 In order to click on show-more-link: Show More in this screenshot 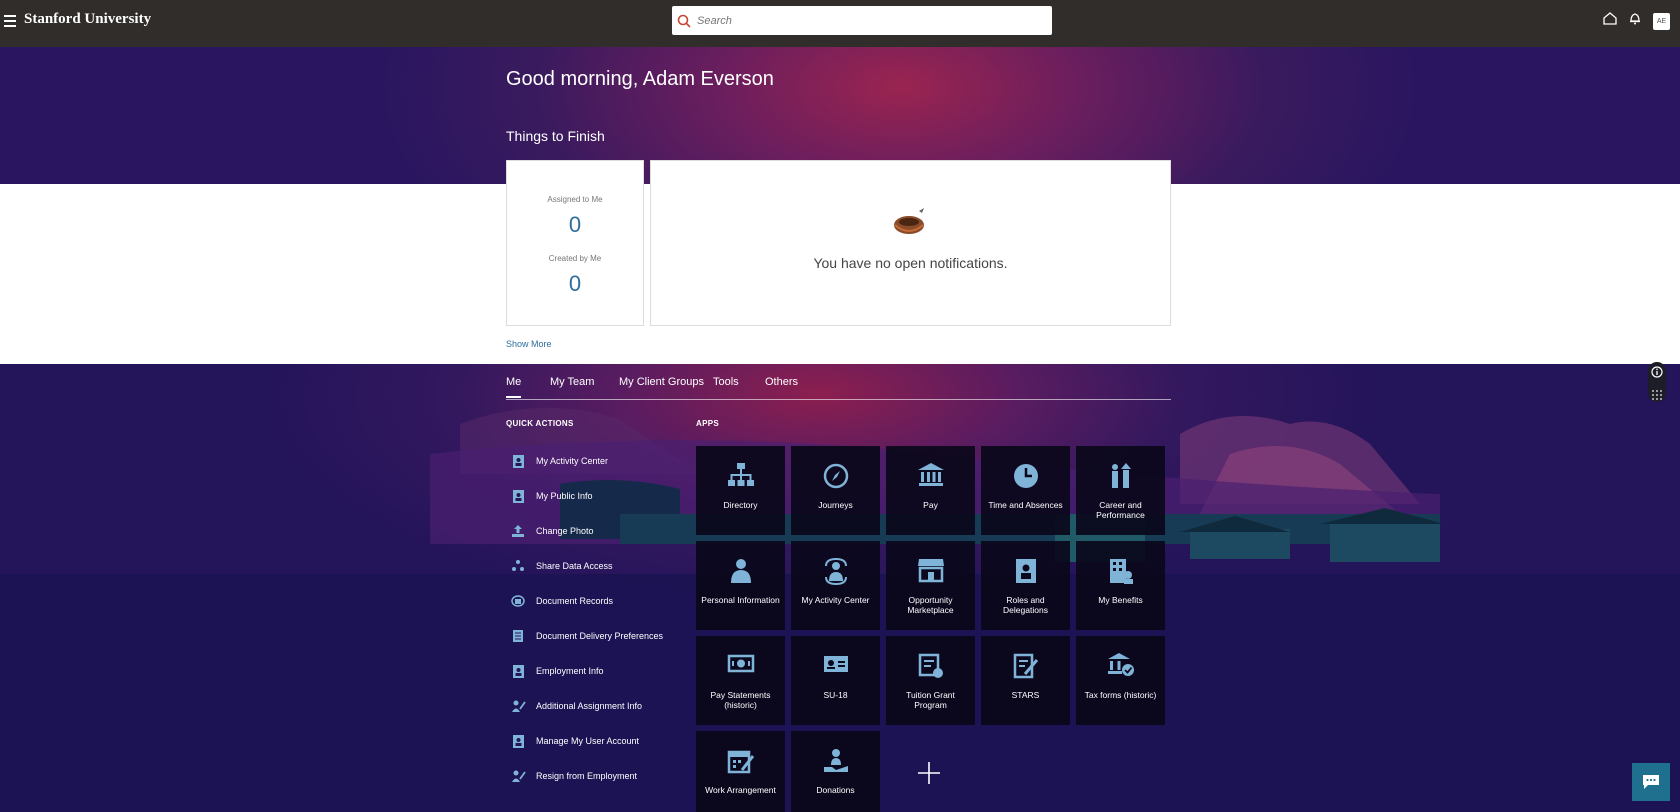, I will do `click(529, 344)`.